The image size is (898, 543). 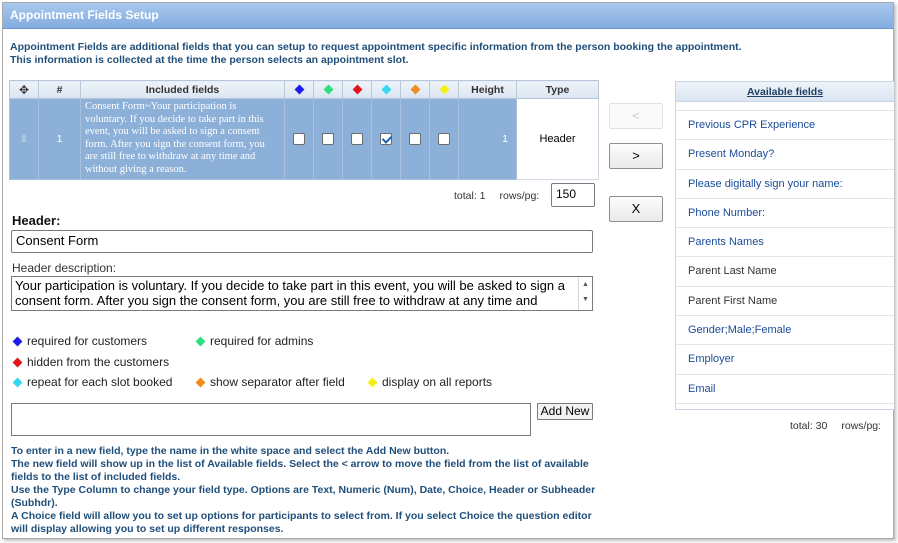 What do you see at coordinates (785, 389) in the screenshot?
I see `list-item: Email` at bounding box center [785, 389].